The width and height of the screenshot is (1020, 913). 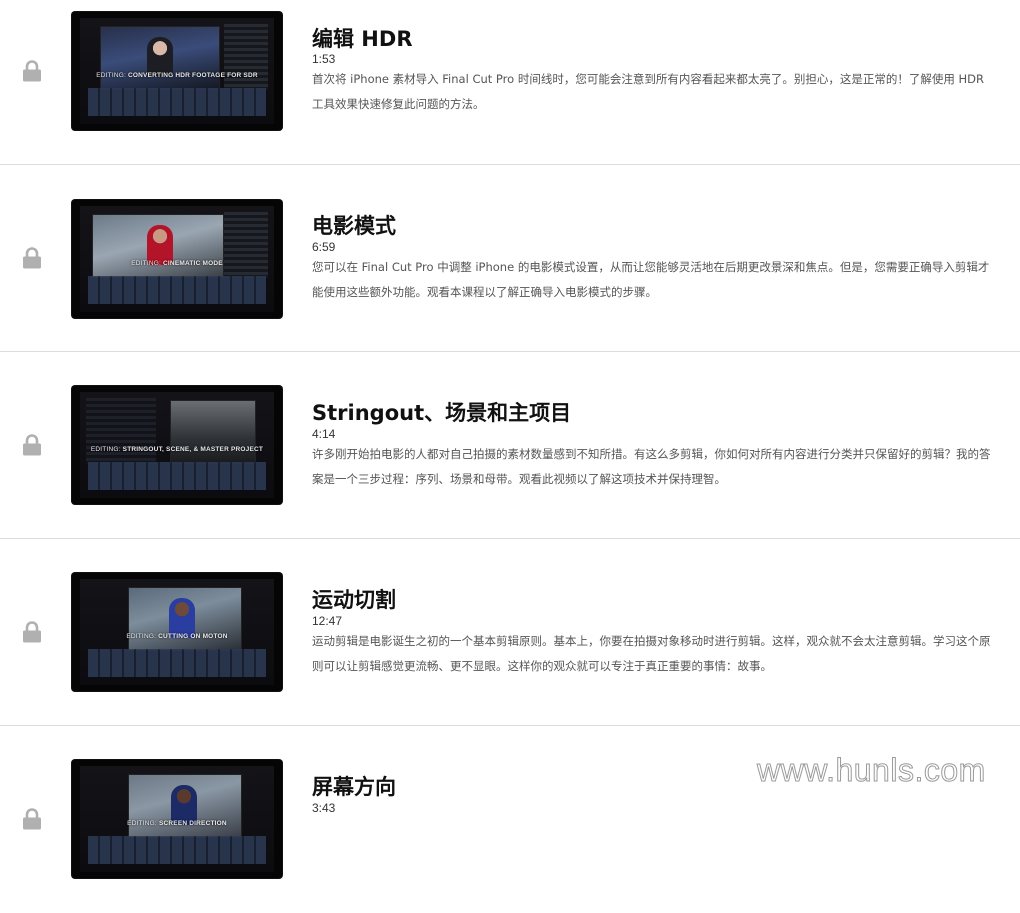 I want to click on lesson-thumbnail: EDITING: CUTTING ON MOTON, so click(x=177, y=632).